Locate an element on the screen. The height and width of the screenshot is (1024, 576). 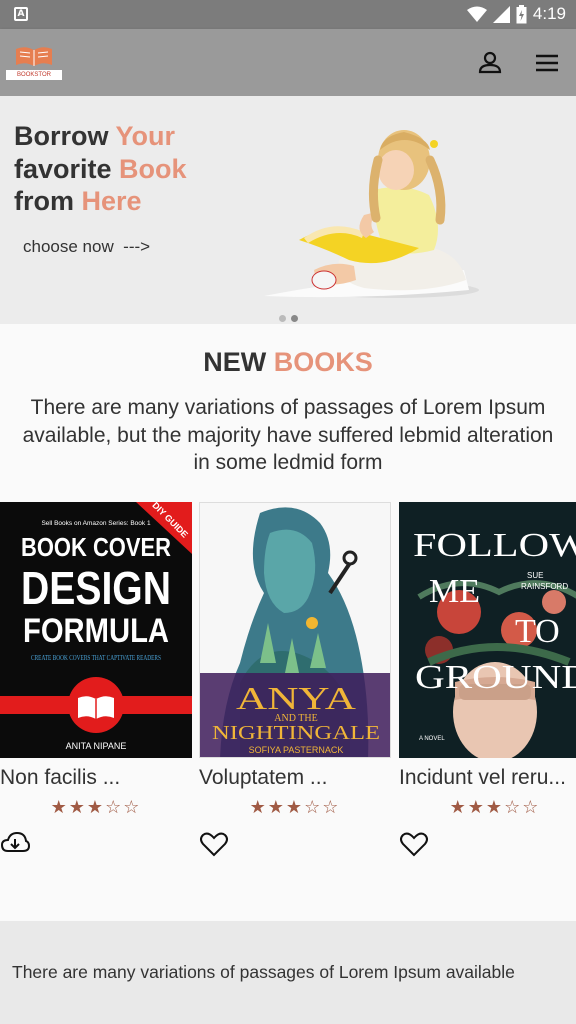
cover-author-2: RAINSFORD is located at coordinates (544, 586).